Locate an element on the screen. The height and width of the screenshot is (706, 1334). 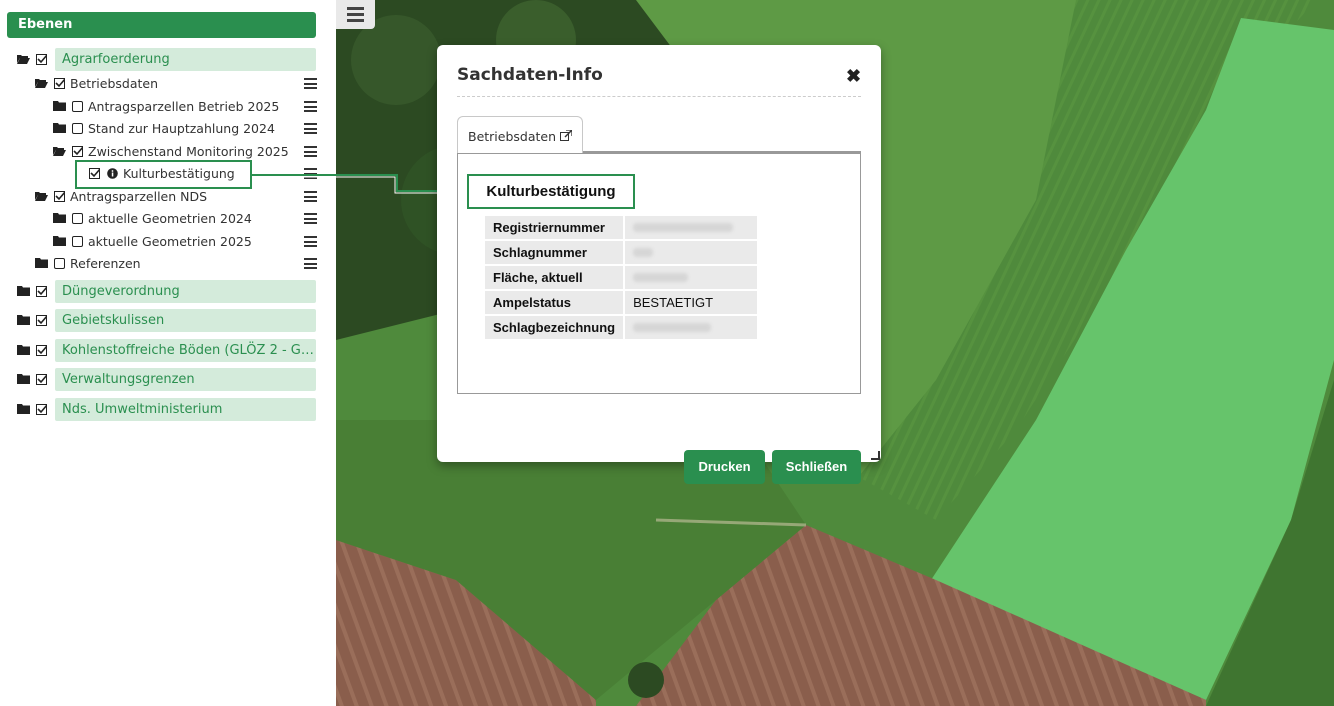
tree-group-agrarfoerderung is located at coordinates (34, 59).